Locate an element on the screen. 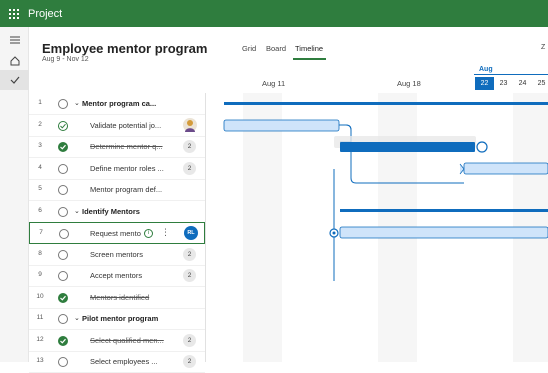 The image size is (548, 373). weekend-shade is located at coordinates (262, 227).